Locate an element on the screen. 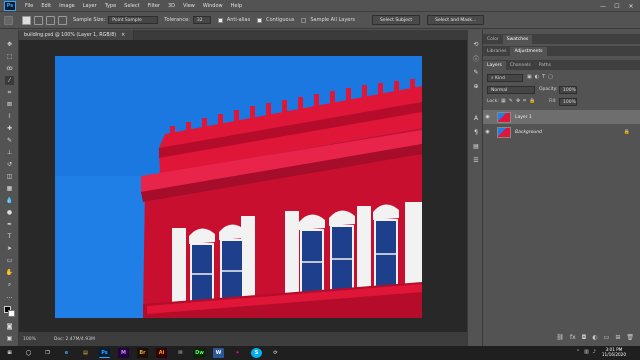 The image size is (640, 360). new-group-icon: ▭ is located at coordinates (607, 337).